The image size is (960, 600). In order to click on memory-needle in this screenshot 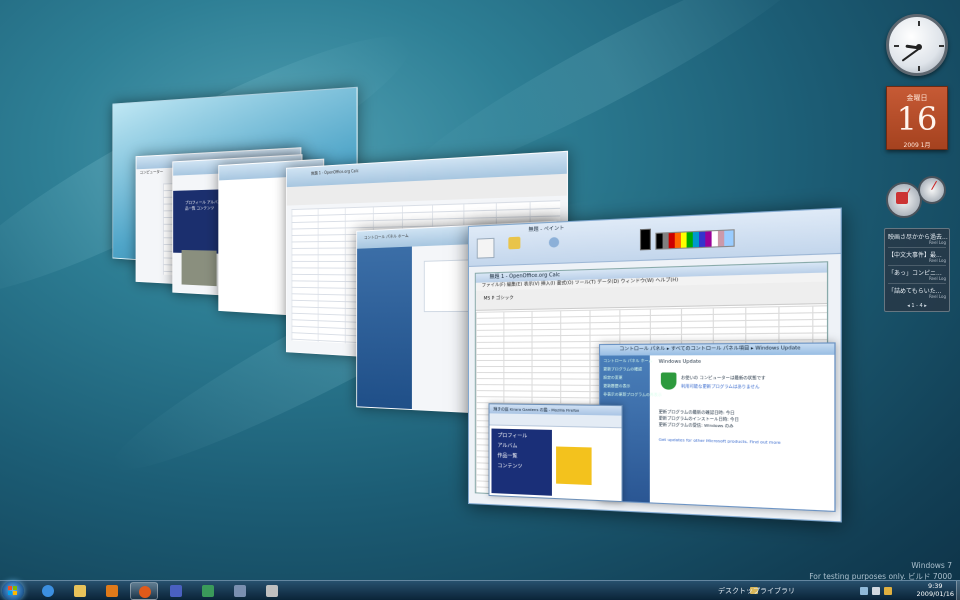, I will do `click(934, 185)`.